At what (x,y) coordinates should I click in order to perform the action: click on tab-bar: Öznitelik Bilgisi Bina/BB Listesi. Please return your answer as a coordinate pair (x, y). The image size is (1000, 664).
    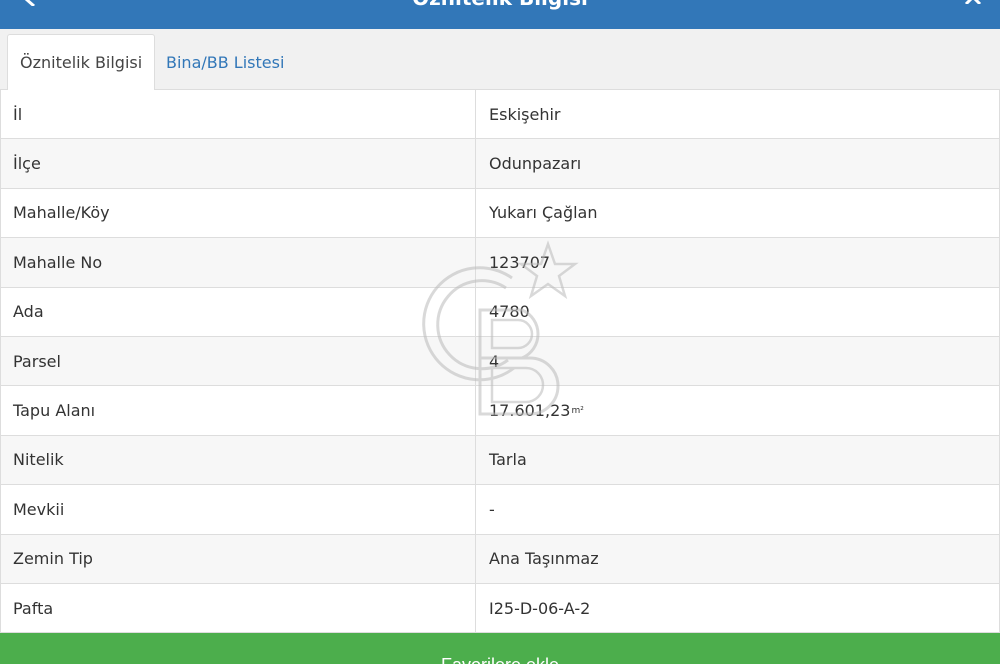
    Looking at the image, I should click on (500, 60).